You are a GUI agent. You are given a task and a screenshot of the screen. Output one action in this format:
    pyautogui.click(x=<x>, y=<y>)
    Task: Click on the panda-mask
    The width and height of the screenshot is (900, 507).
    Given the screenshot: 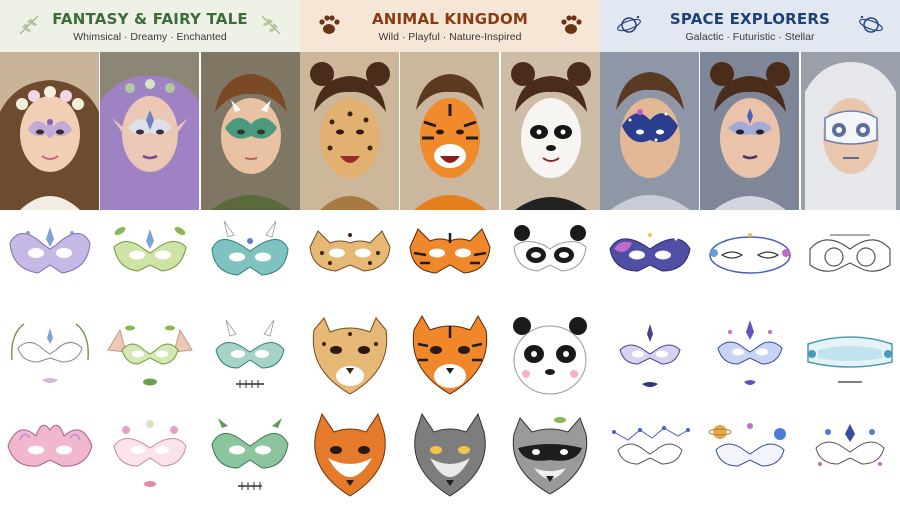 What is the action you would take?
    pyautogui.click(x=550, y=258)
    